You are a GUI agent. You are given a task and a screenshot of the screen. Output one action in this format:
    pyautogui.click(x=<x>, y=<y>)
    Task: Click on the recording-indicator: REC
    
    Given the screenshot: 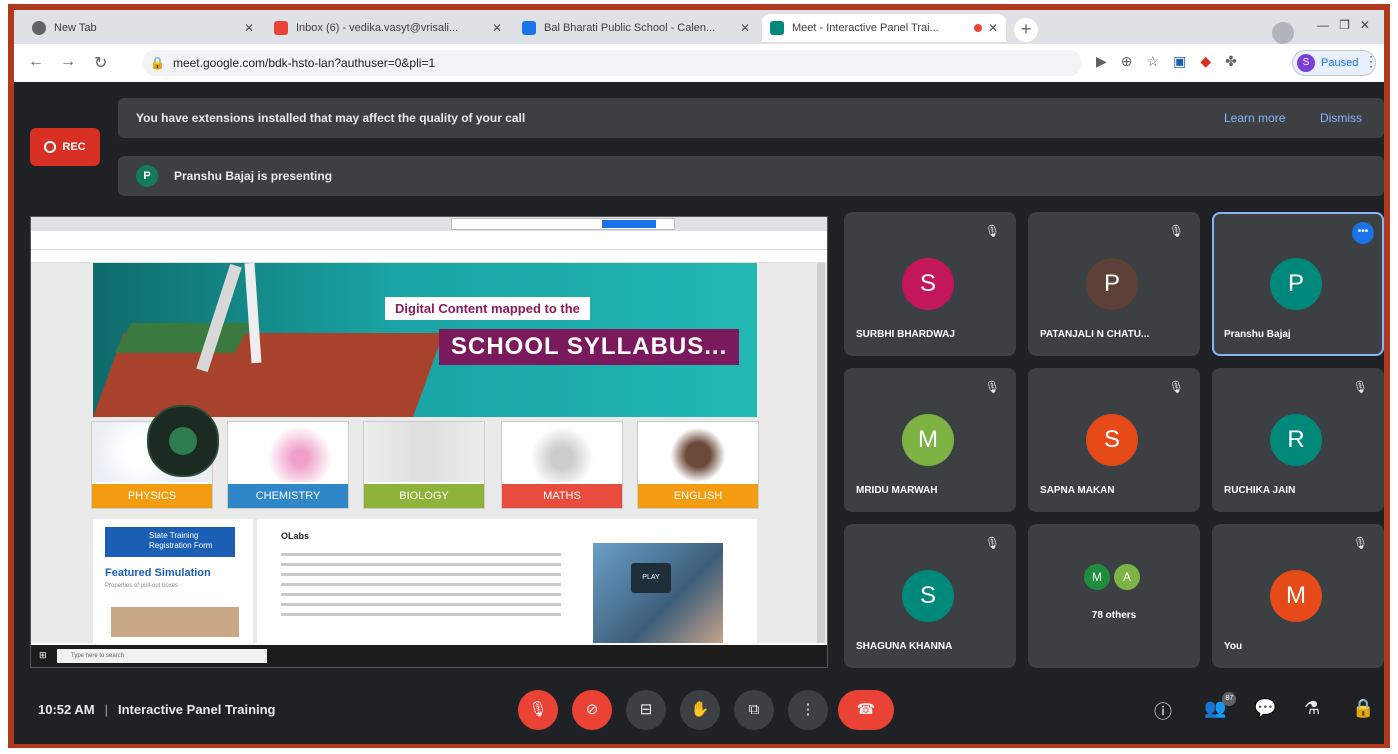 What is the action you would take?
    pyautogui.click(x=65, y=147)
    